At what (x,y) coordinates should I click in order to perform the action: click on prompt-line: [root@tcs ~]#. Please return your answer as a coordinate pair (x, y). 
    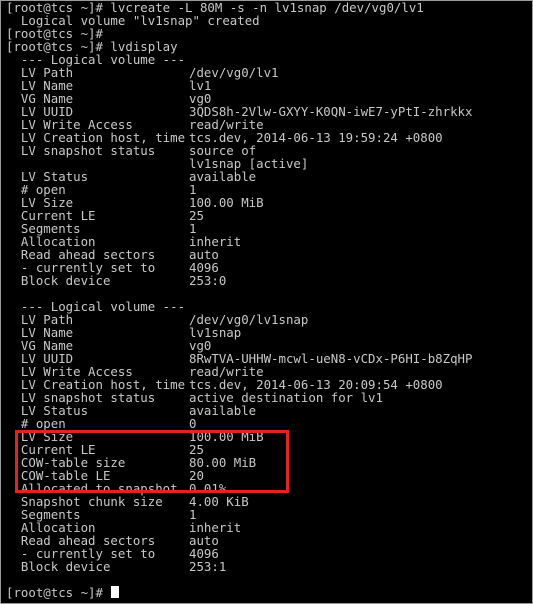
    Looking at the image, I should click on (269, 592).